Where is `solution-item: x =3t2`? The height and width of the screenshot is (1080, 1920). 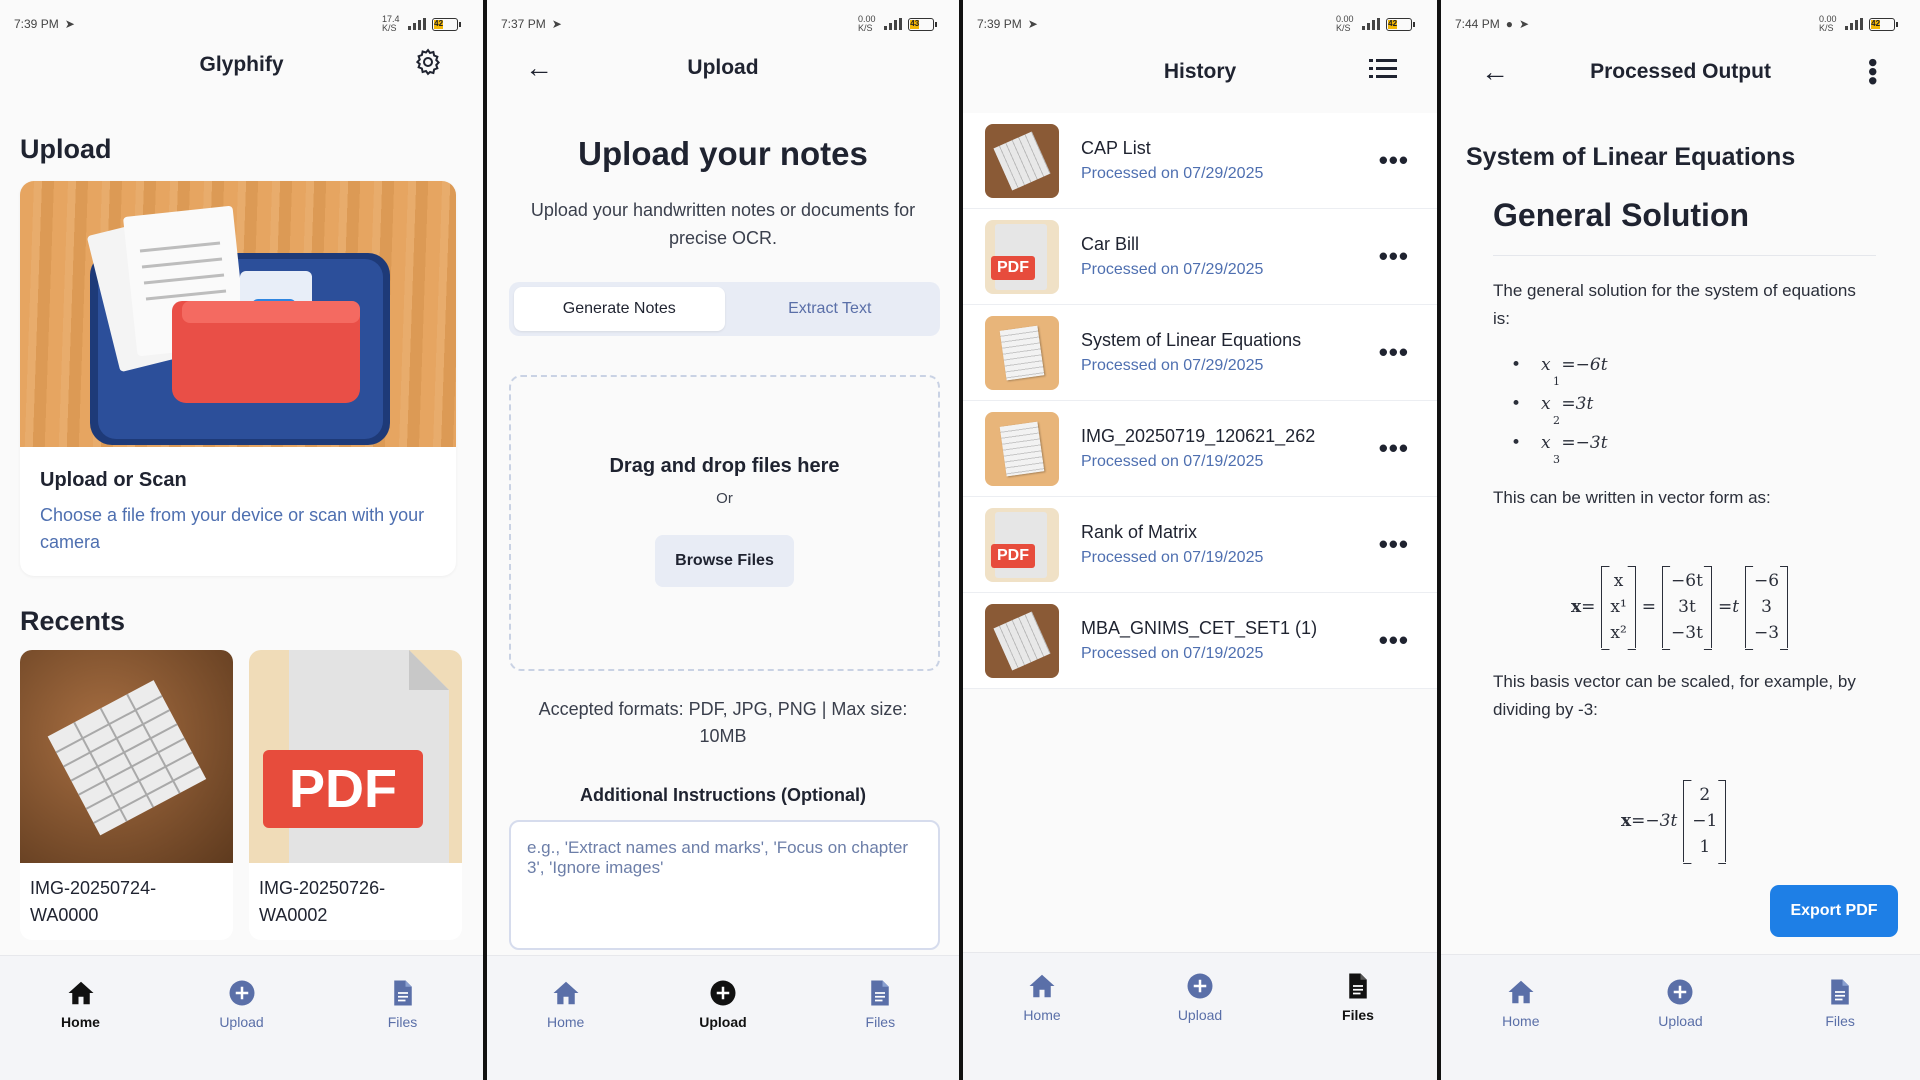 solution-item: x =3t2 is located at coordinates (1559, 413).